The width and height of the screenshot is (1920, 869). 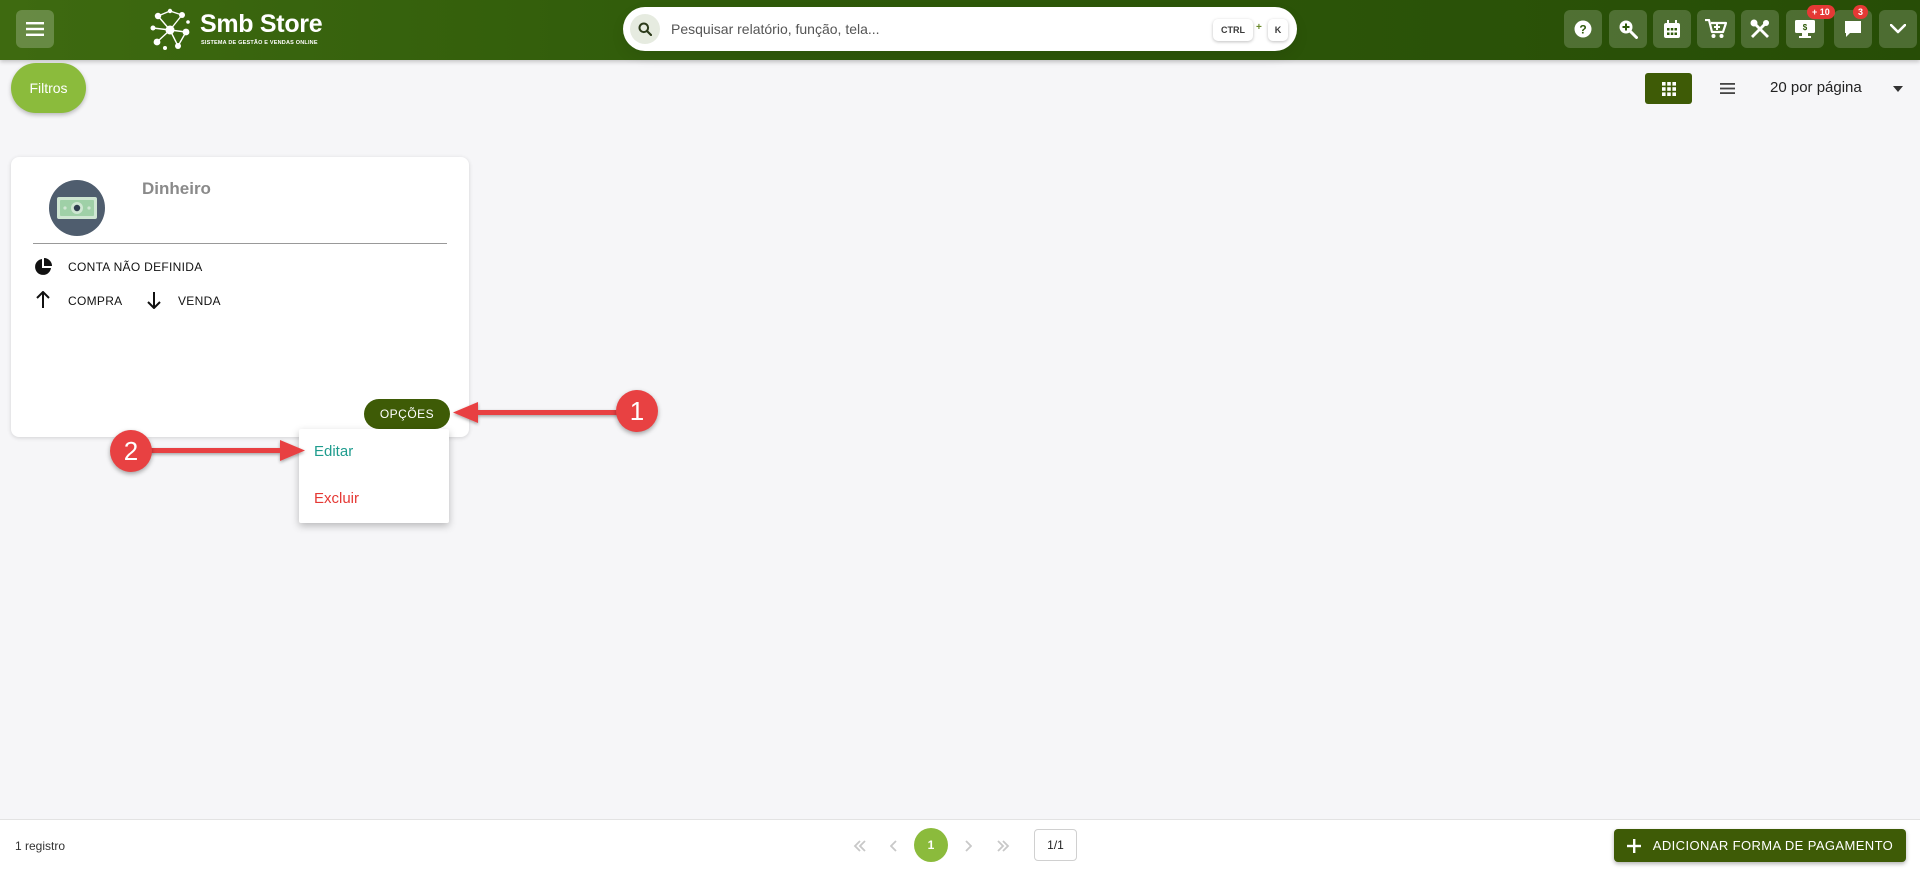 I want to click on monitor-button: $ + 10, so click(x=1810, y=26).